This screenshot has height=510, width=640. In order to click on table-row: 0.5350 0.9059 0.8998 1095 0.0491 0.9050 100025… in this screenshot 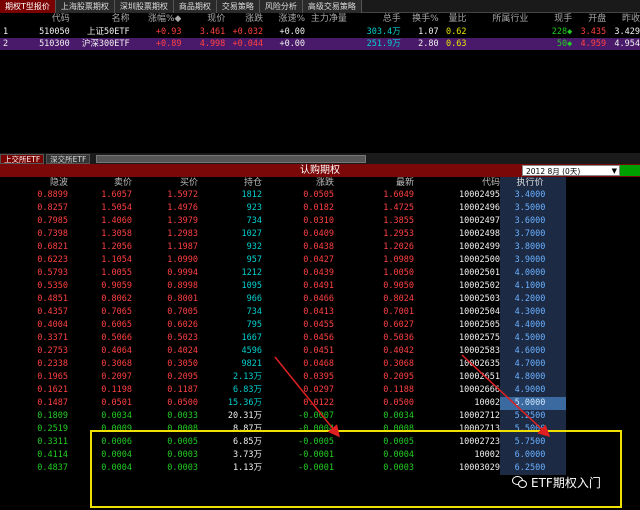, I will do `click(320, 286)`.